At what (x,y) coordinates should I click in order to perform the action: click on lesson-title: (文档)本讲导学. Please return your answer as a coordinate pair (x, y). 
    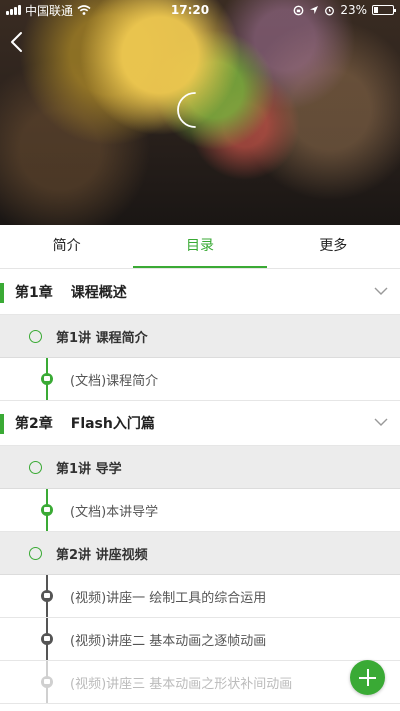
    Looking at the image, I should click on (114, 512).